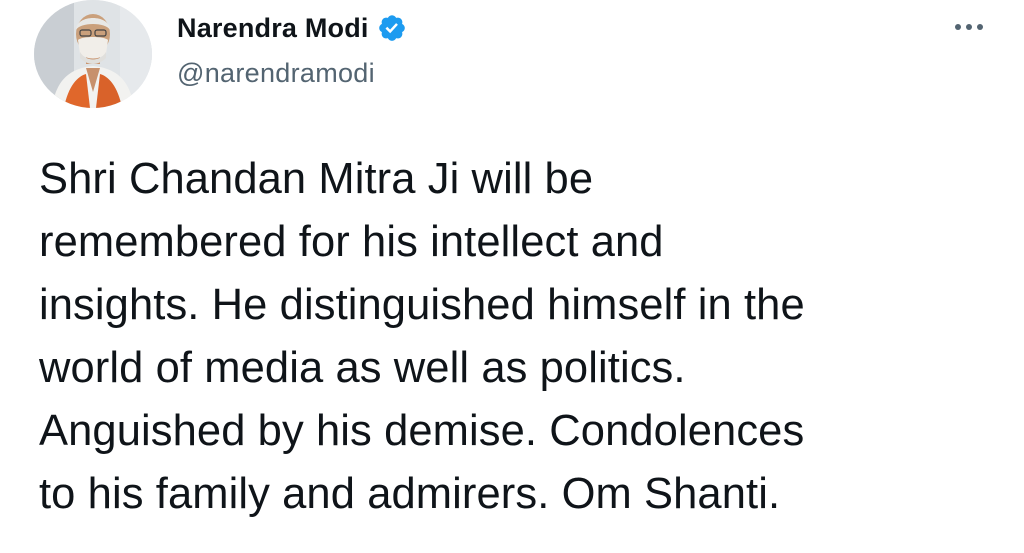 This screenshot has height=553, width=1024. I want to click on avatar, so click(93, 54).